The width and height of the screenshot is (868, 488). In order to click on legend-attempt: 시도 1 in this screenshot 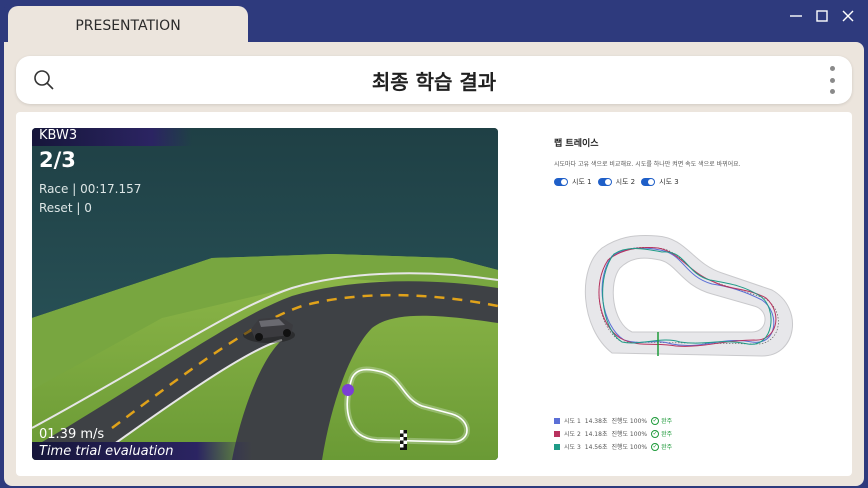, I will do `click(572, 421)`.